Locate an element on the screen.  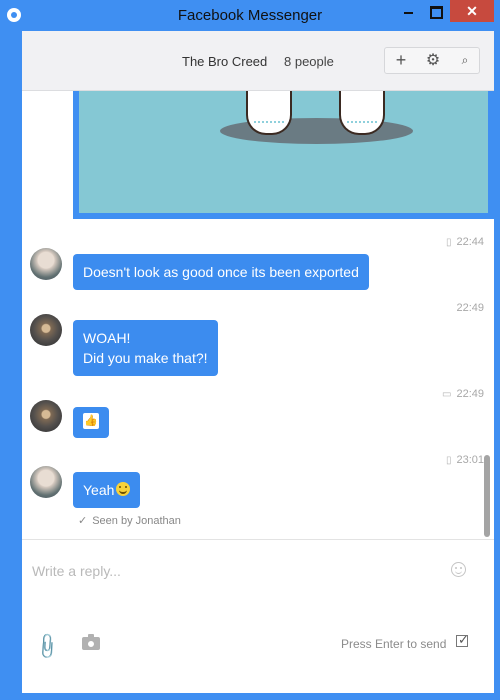
enter-to-send-checkbox is located at coordinates (462, 640).